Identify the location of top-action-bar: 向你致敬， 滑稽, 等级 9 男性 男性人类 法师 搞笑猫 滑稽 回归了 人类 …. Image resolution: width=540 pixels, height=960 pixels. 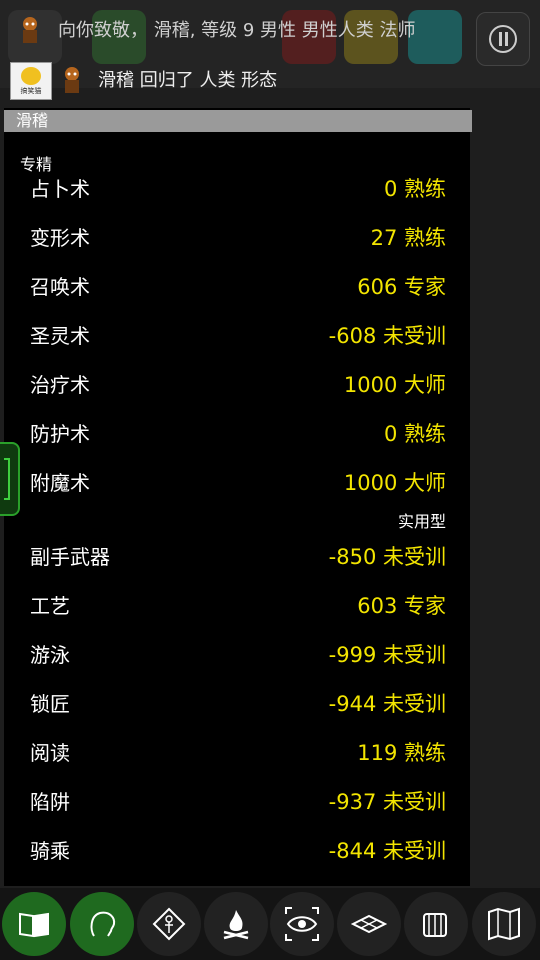
(270, 50).